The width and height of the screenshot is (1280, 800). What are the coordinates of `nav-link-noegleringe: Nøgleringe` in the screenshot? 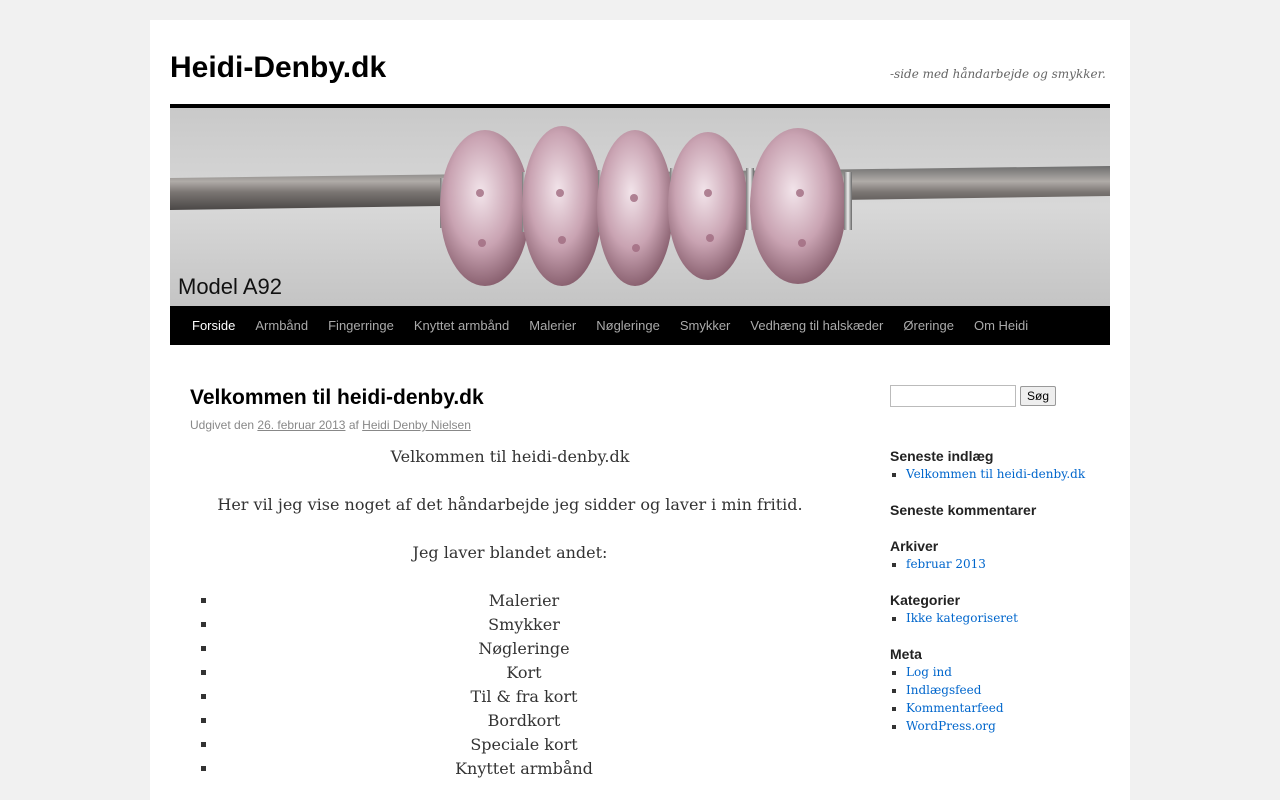 It's located at (628, 325).